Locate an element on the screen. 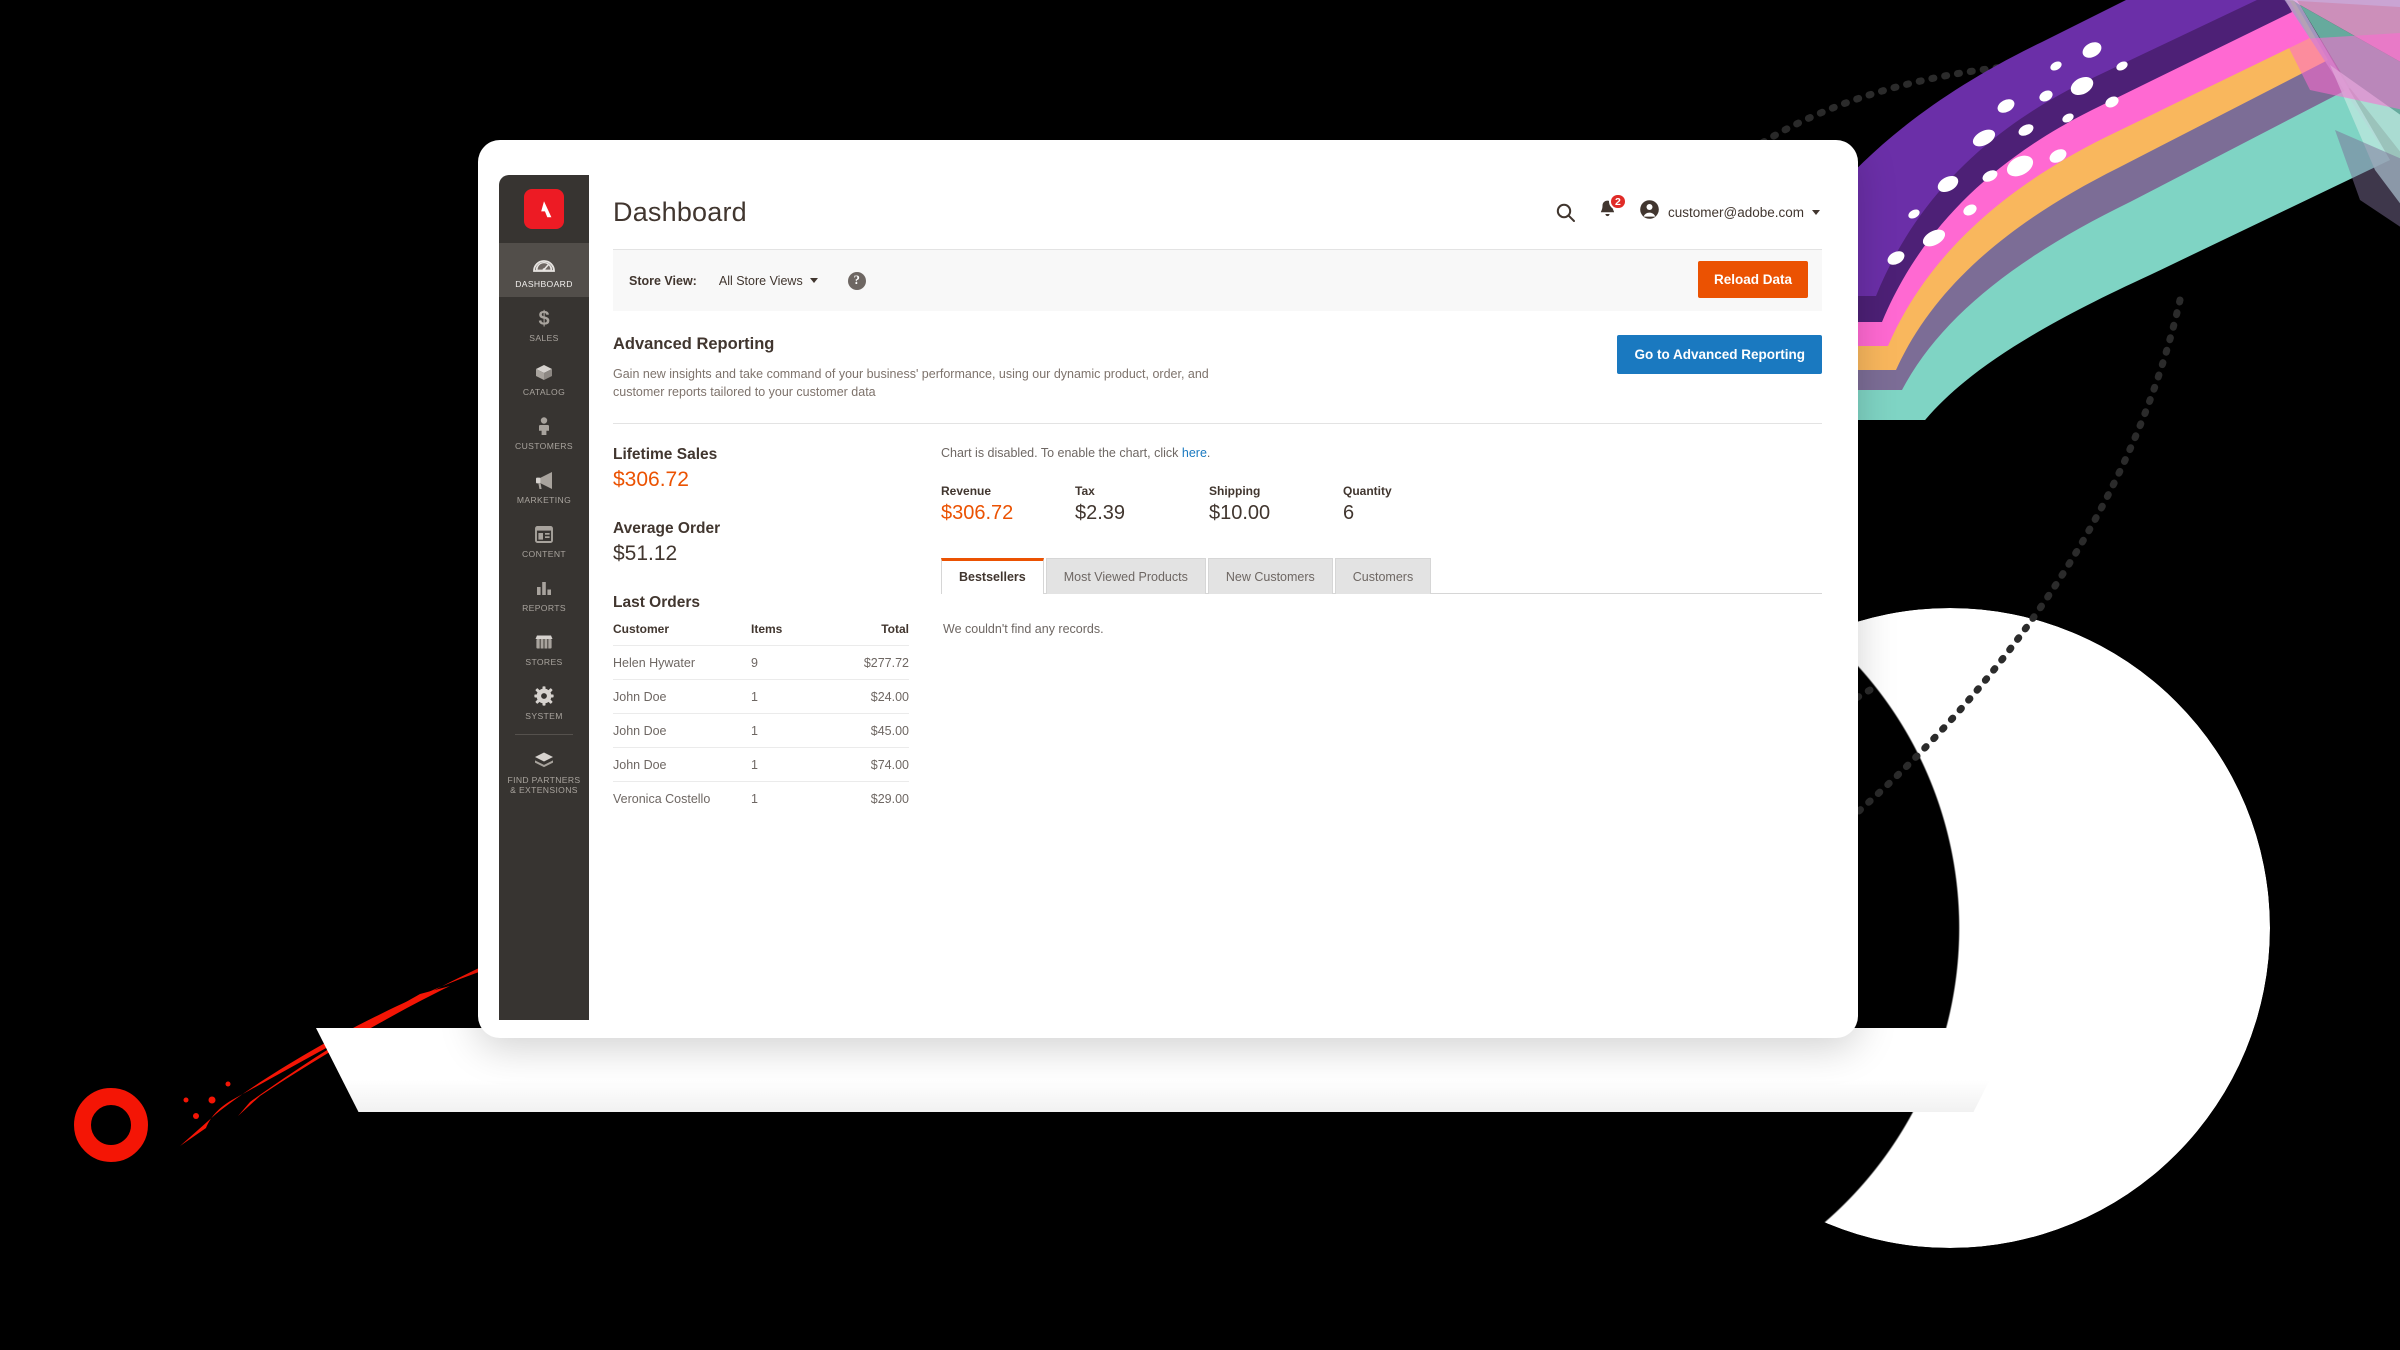  person-icon is located at coordinates (544, 426).